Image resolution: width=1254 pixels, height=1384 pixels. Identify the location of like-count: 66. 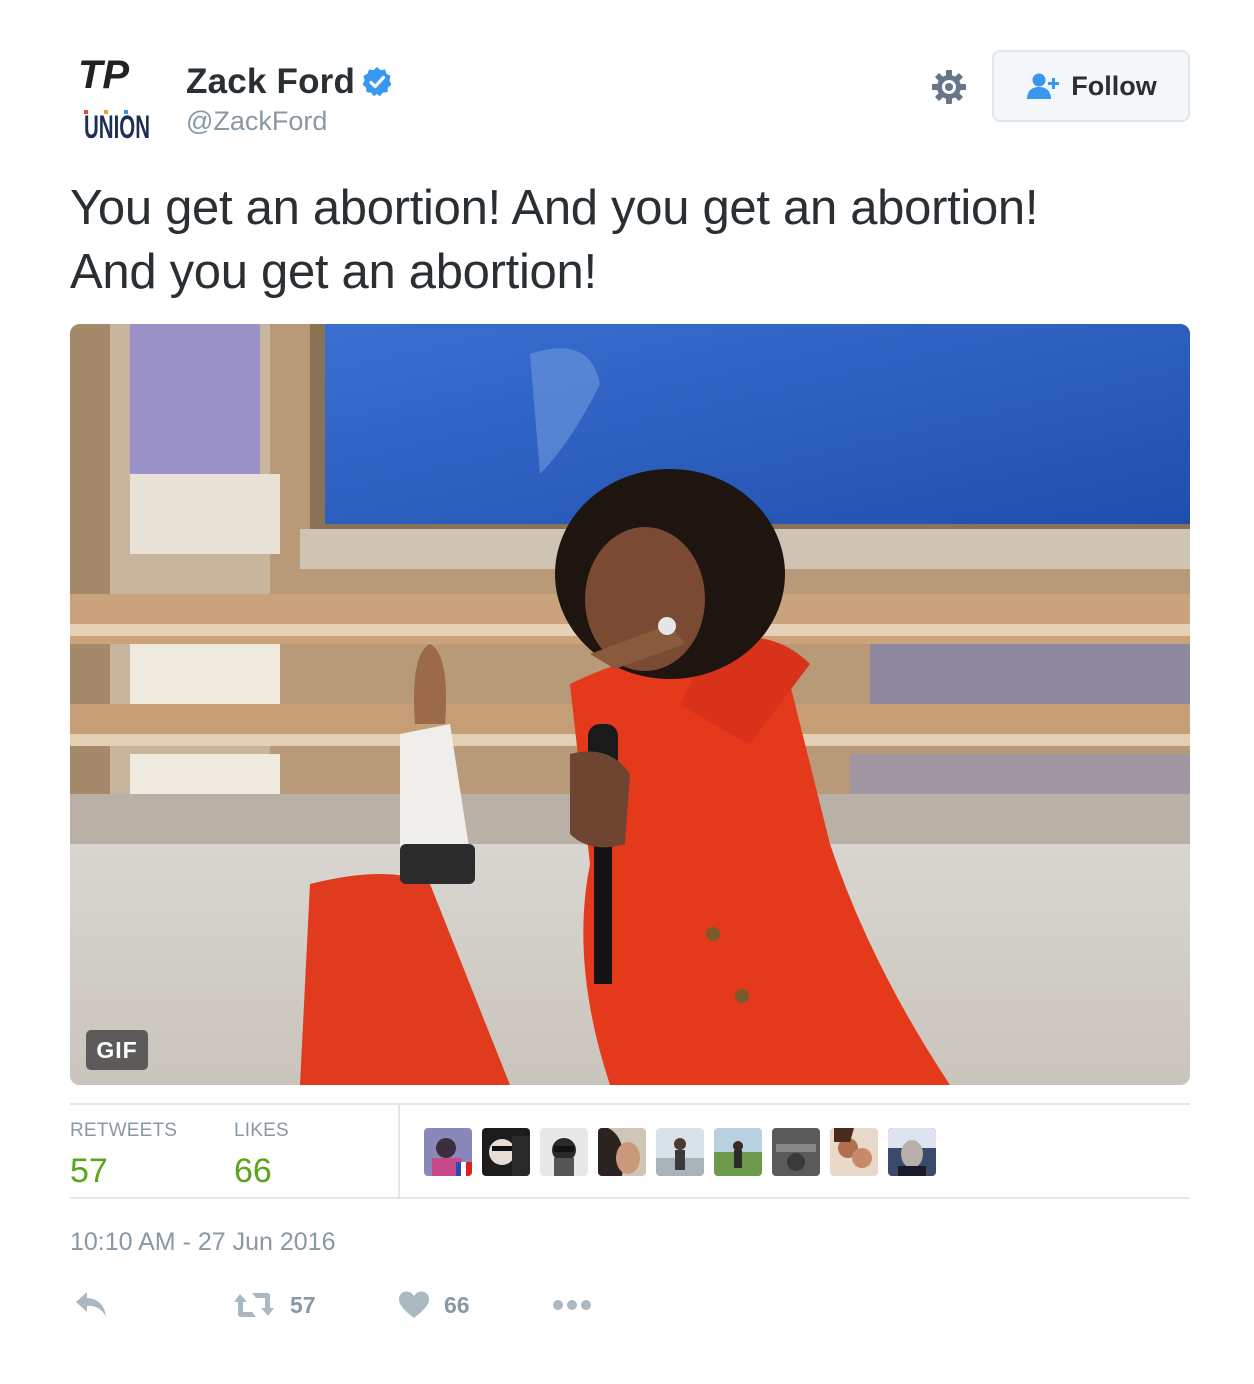
(457, 1304).